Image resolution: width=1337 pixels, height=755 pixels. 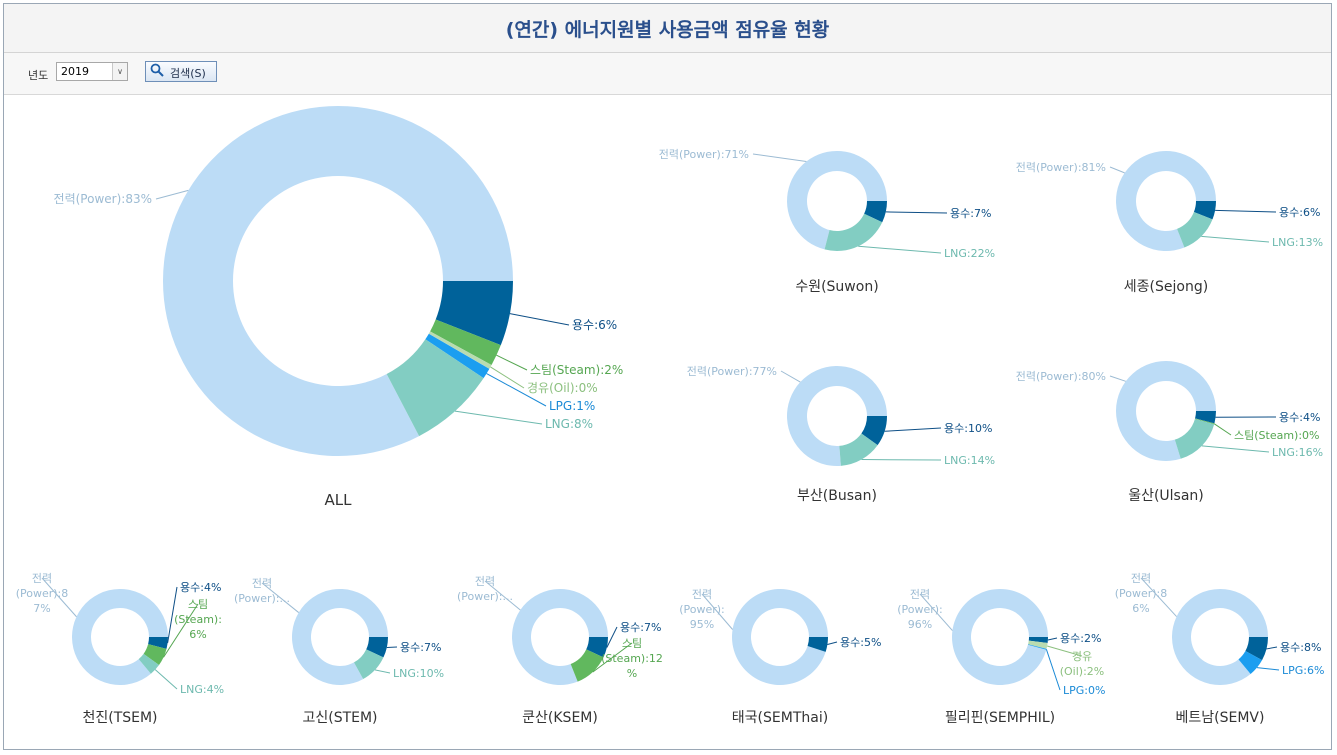 What do you see at coordinates (632, 643) in the screenshot?
I see `data-label-line: 스팀` at bounding box center [632, 643].